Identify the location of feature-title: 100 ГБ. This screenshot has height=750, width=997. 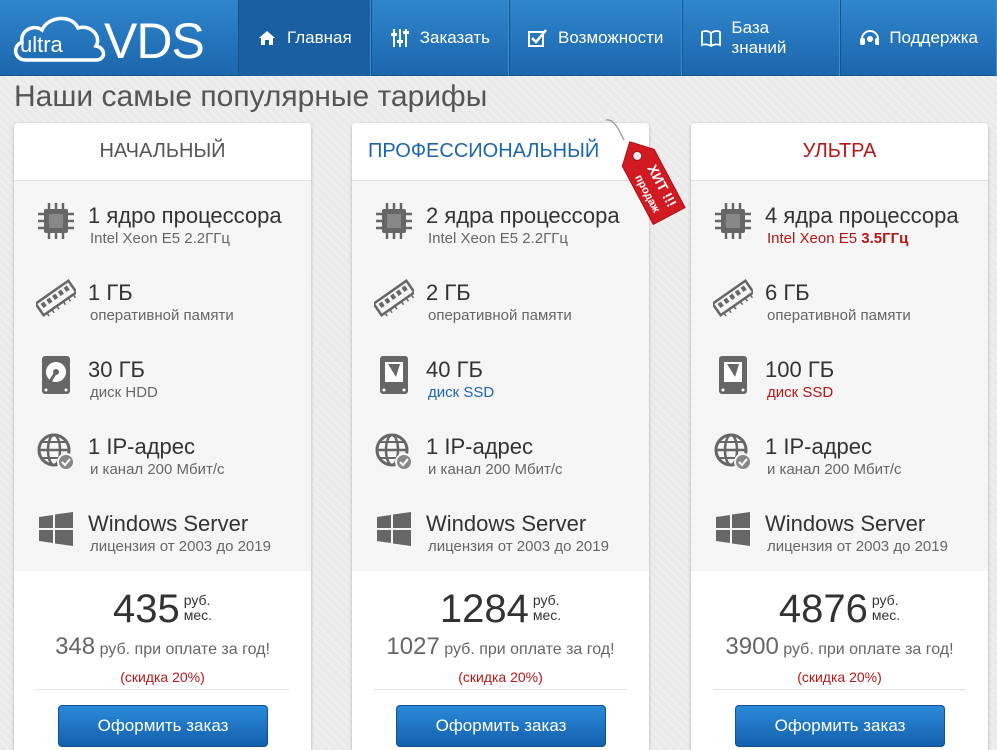
(800, 369).